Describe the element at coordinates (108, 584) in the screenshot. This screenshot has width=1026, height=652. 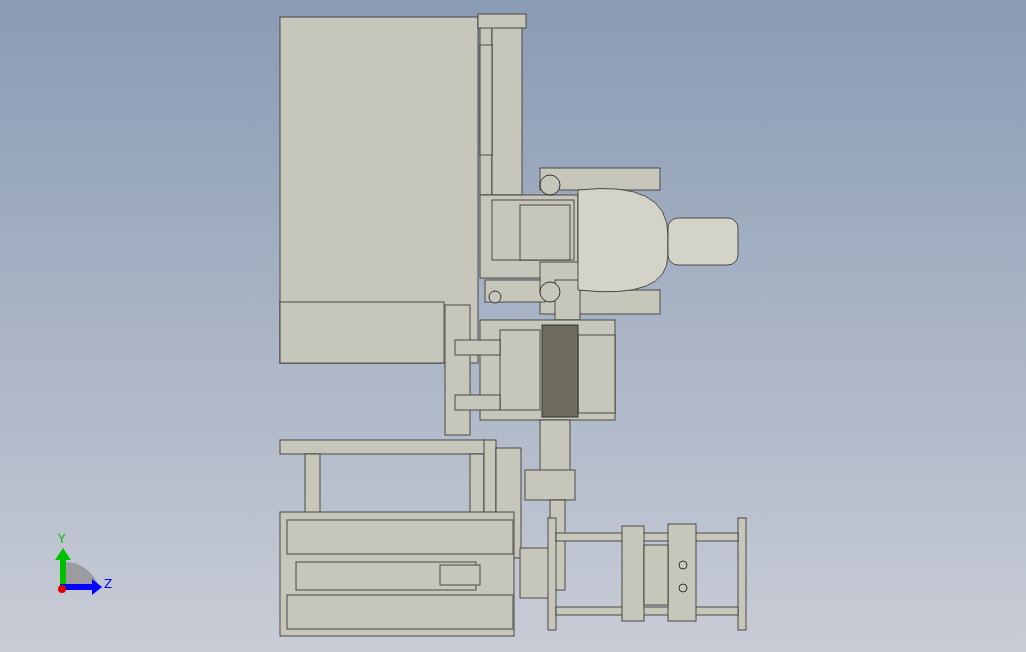
I see `axis-label: Z` at that location.